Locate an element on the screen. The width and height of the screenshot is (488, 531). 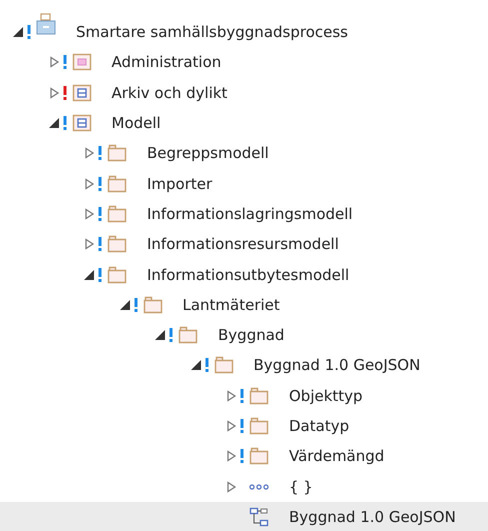
tree-item: Administration is located at coordinates (244, 62).